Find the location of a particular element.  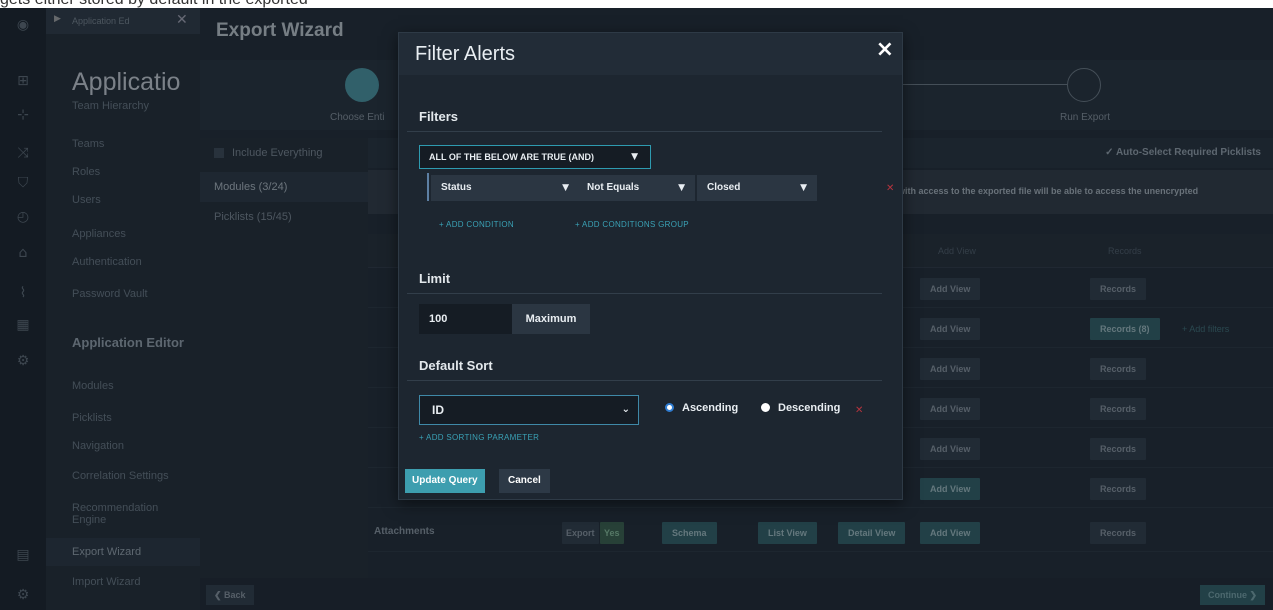

condition-operator-value: Not Equals is located at coordinates (613, 187).